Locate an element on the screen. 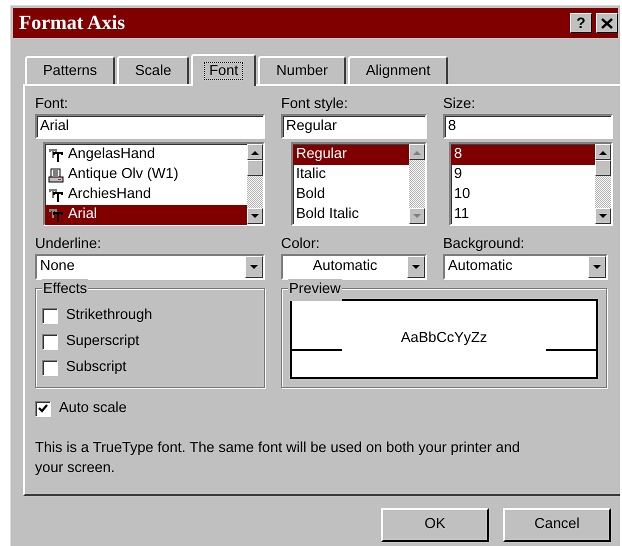 The height and width of the screenshot is (546, 622). checkbox-label: Subscript is located at coordinates (96, 368).